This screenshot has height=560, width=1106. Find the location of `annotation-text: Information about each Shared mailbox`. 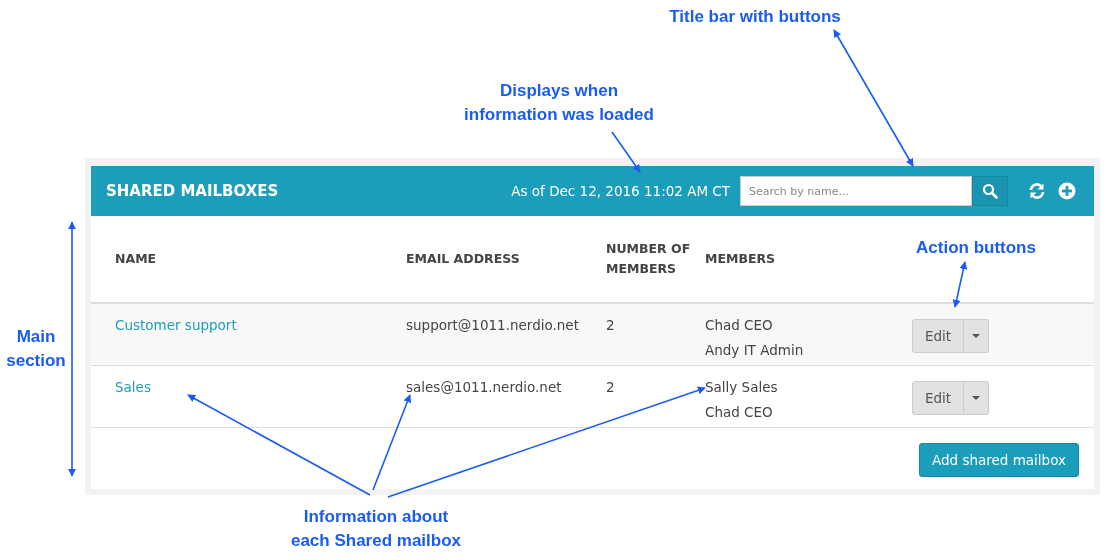

annotation-text: Information about each Shared mailbox is located at coordinates (376, 529).